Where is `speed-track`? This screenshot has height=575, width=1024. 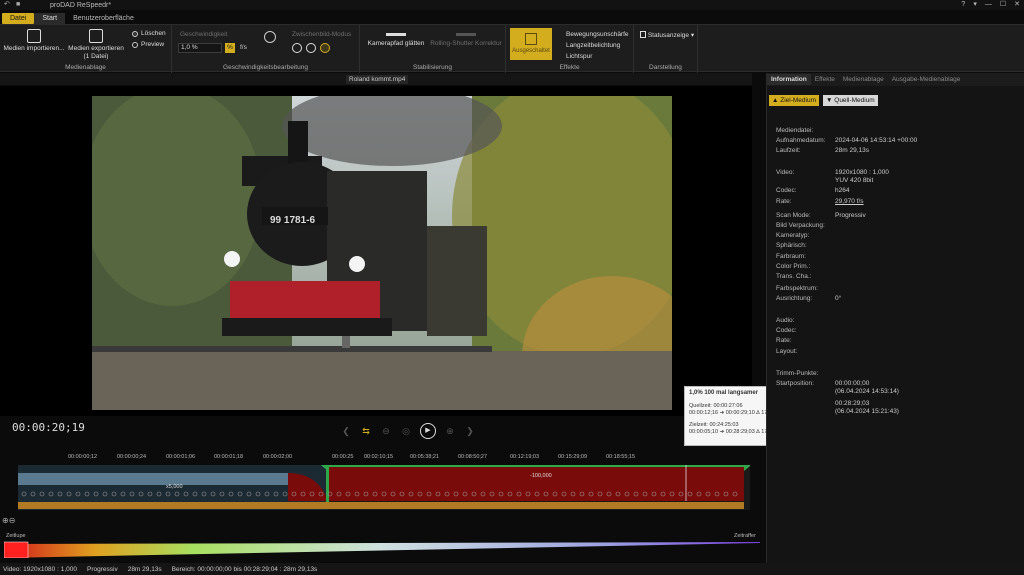
speed-track is located at coordinates (387, 485).